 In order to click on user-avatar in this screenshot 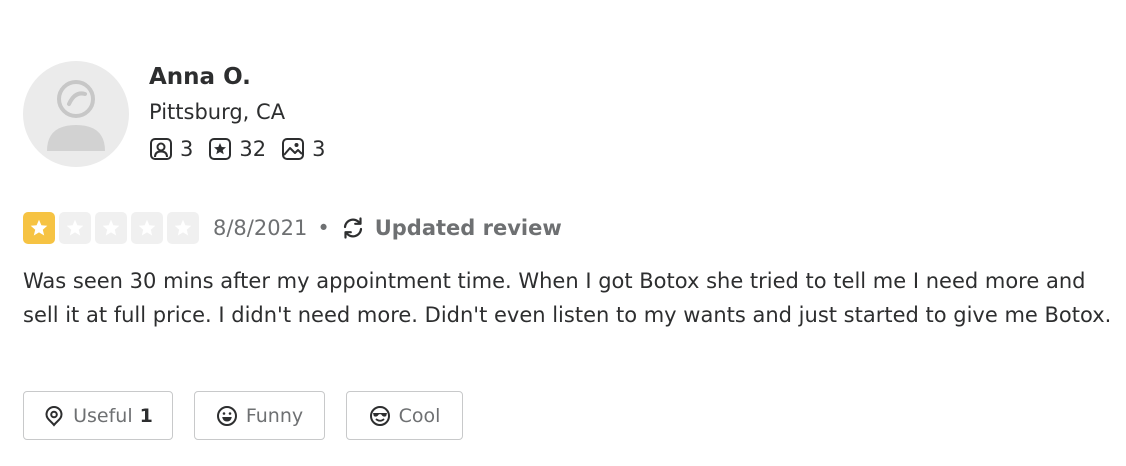, I will do `click(76, 114)`.